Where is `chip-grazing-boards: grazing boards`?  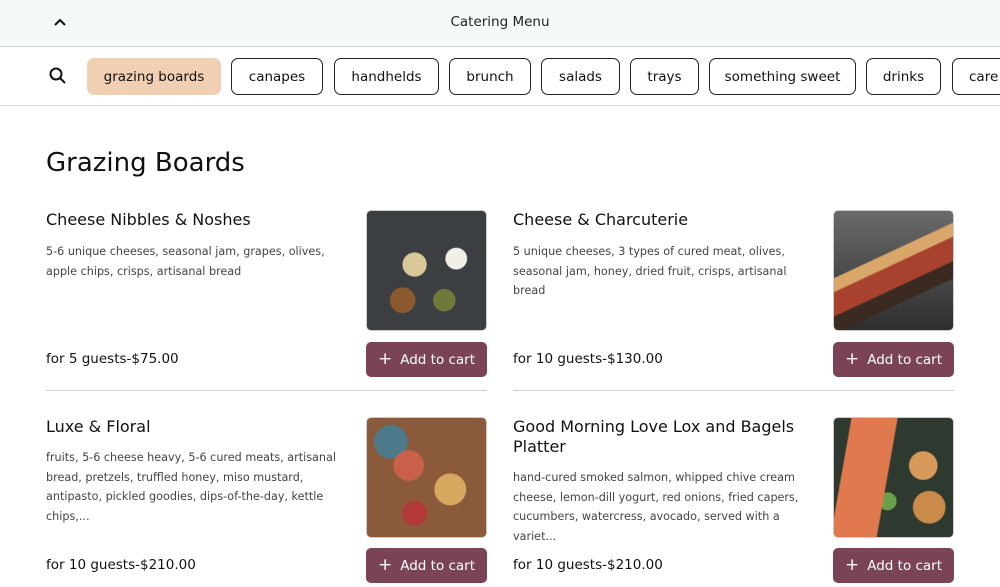
chip-grazing-boards: grazing boards is located at coordinates (154, 76).